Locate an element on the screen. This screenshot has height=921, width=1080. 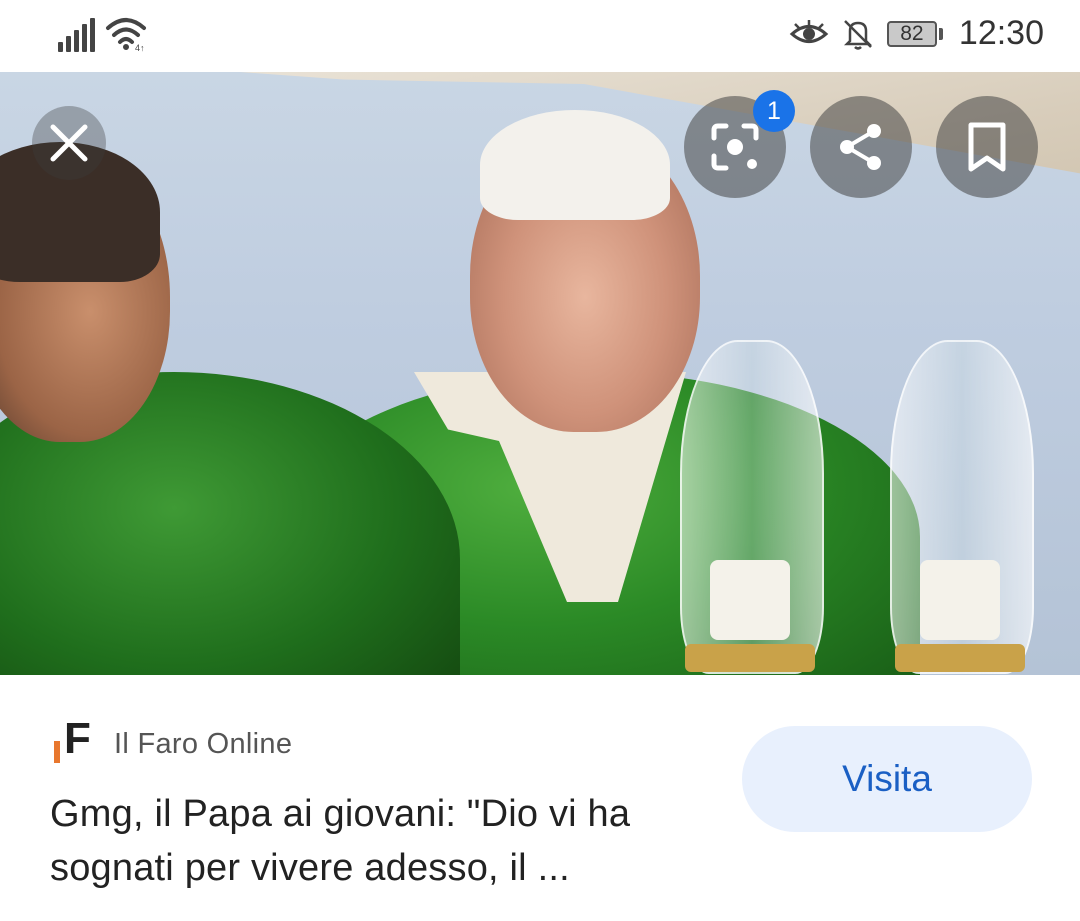
source-row: F Il Faro Online is located at coordinates (172, 742).